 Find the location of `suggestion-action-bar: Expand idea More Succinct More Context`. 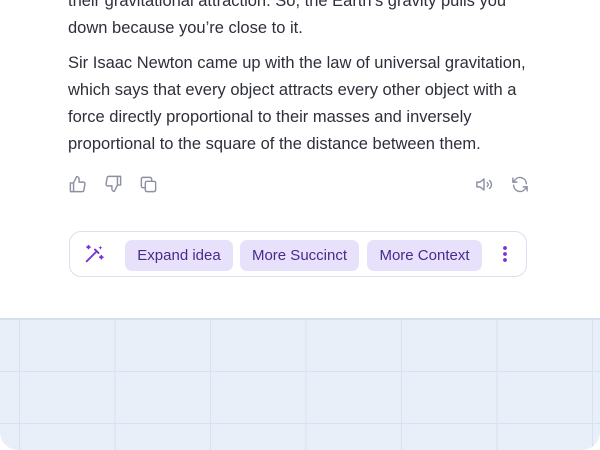

suggestion-action-bar: Expand idea More Succinct More Context is located at coordinates (298, 254).